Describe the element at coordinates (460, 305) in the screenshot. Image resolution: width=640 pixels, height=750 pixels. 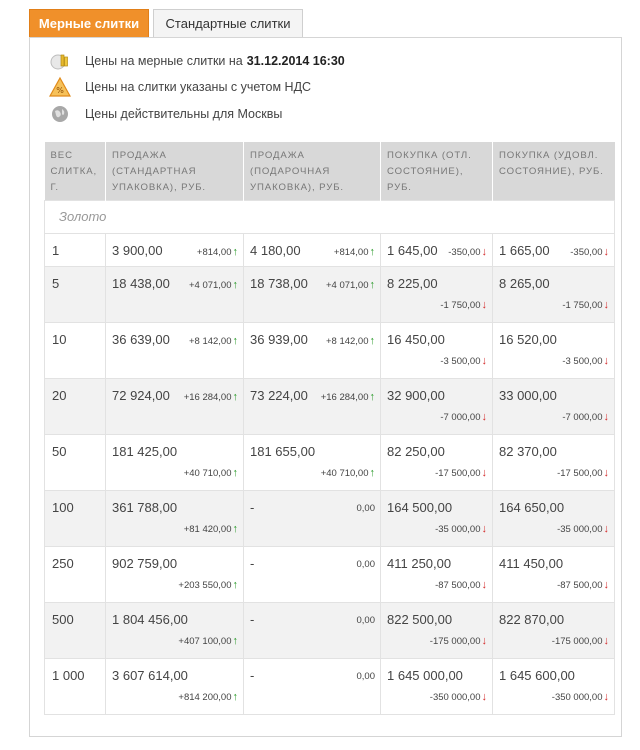
I see `buy-excellent-delta-value: -1 750,00` at that location.